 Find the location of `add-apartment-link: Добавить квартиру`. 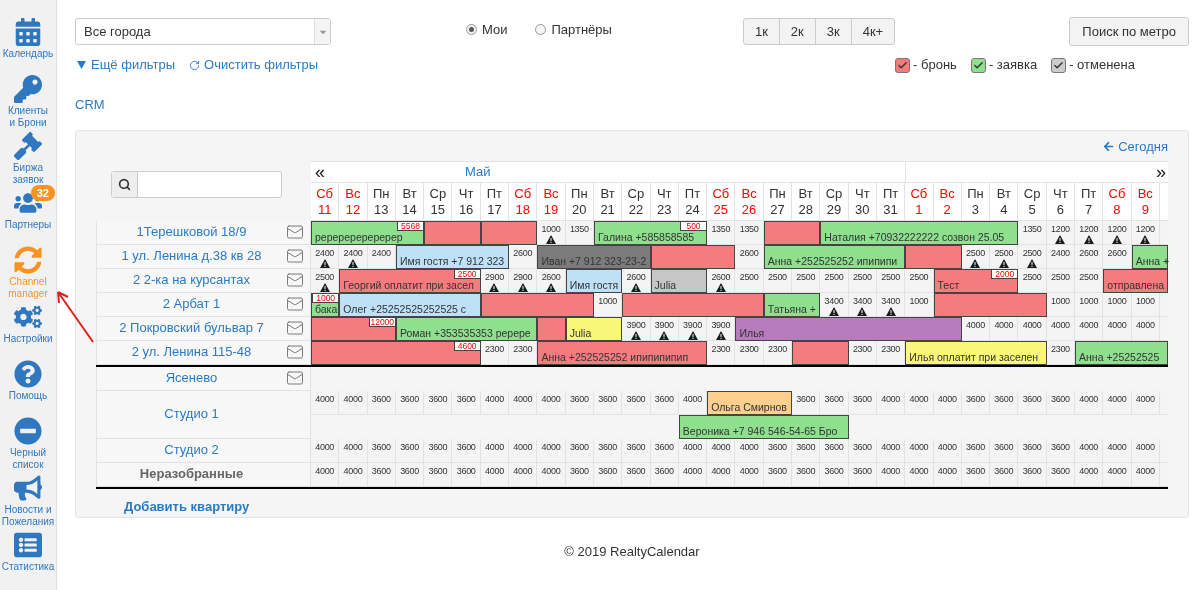

add-apartment-link: Добавить квартиру is located at coordinates (187, 506).